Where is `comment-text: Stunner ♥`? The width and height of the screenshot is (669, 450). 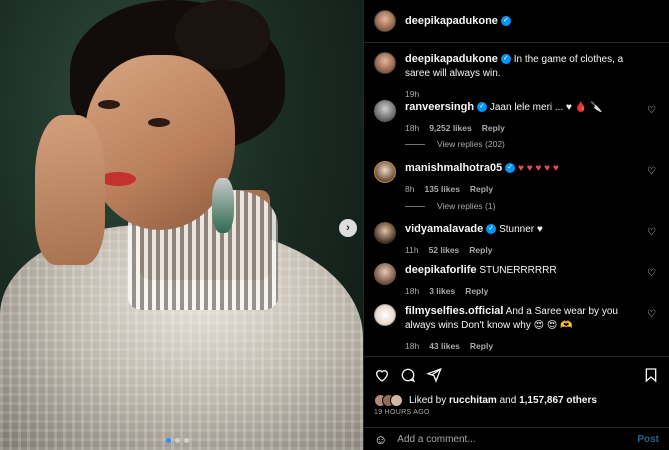
comment-text: Stunner ♥ is located at coordinates (521, 229).